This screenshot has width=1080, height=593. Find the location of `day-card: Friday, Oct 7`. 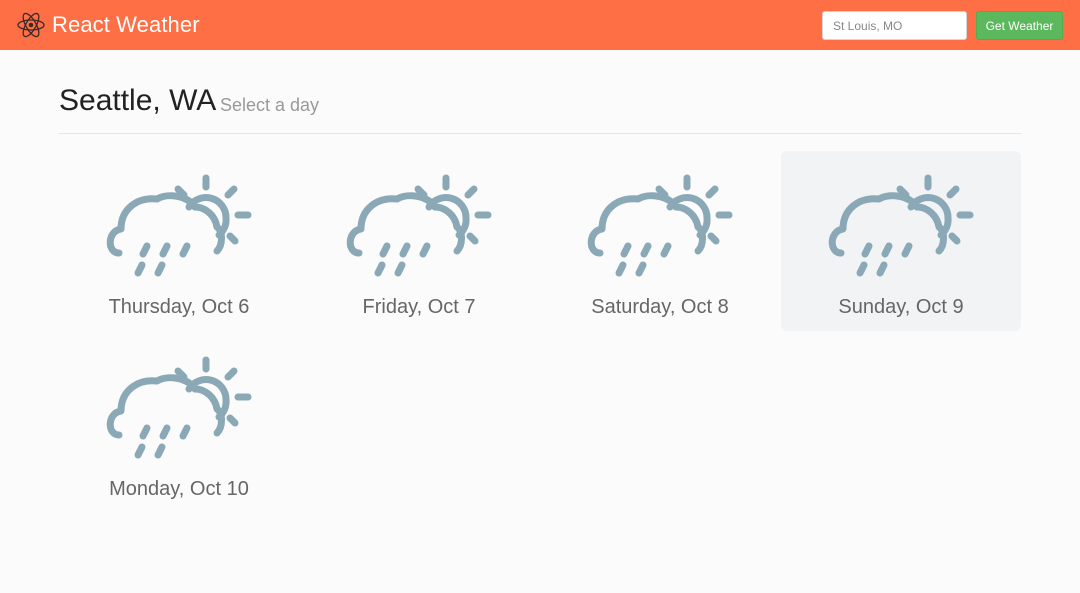

day-card: Friday, Oct 7 is located at coordinates (419, 241).